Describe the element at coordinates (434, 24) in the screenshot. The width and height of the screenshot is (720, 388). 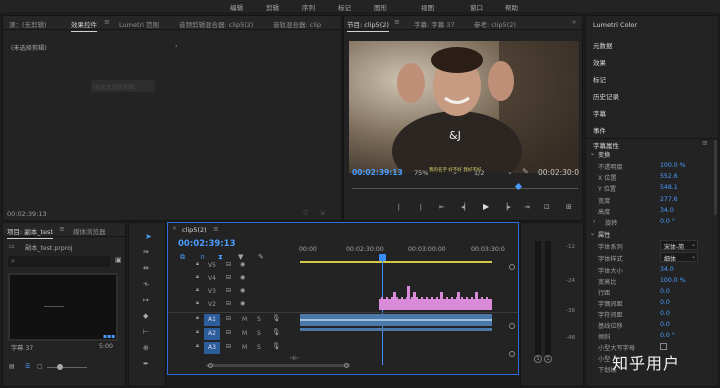
I see `tab-captions: 字幕: 字幕 37` at that location.